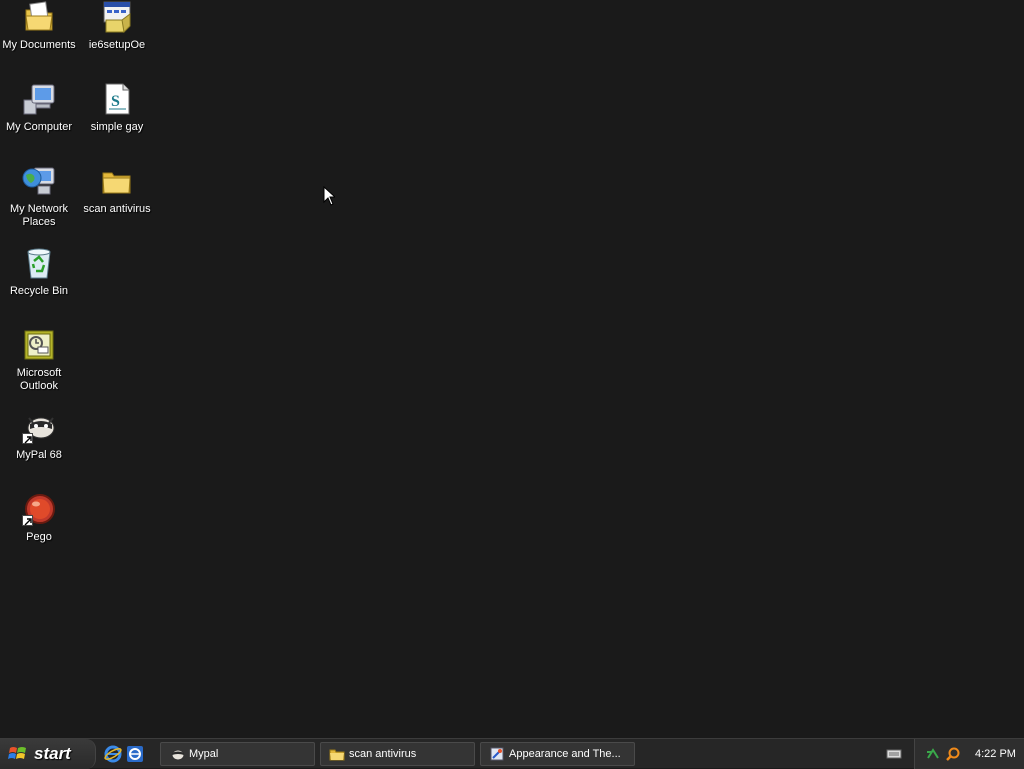 This screenshot has height=769, width=1024. I want to click on desktop-icon-my-network-places: My Network Places, so click(39, 196).